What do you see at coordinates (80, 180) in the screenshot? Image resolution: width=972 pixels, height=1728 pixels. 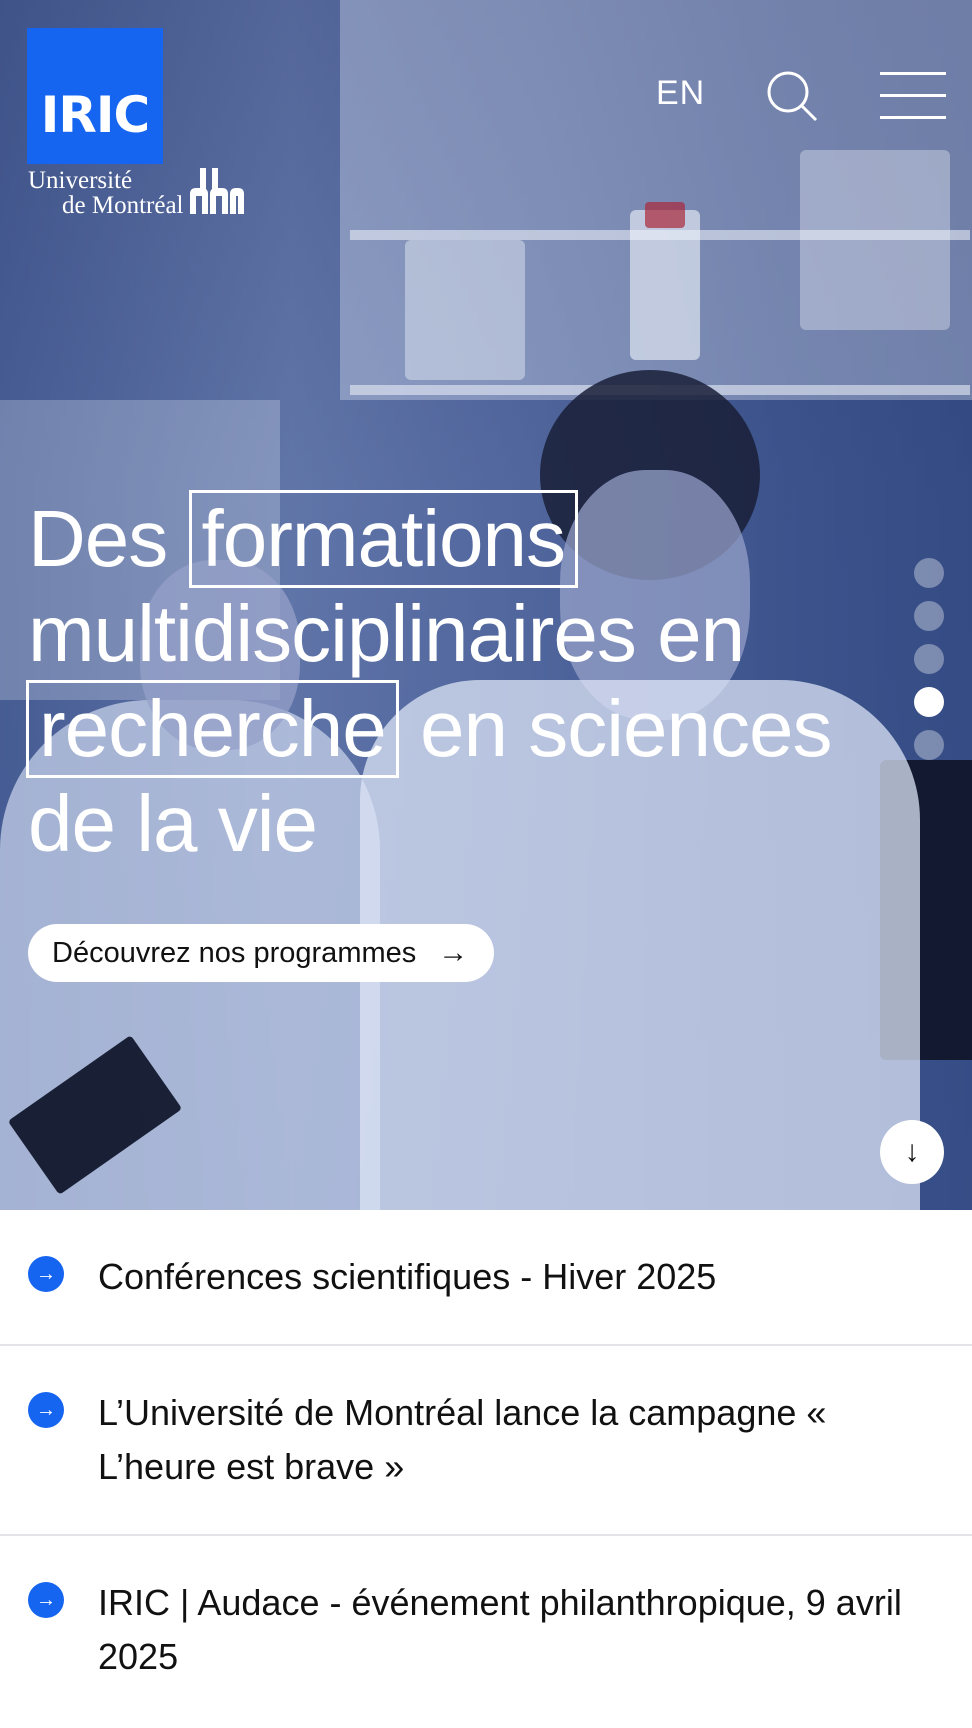 I see `university-name-line1: Université` at bounding box center [80, 180].